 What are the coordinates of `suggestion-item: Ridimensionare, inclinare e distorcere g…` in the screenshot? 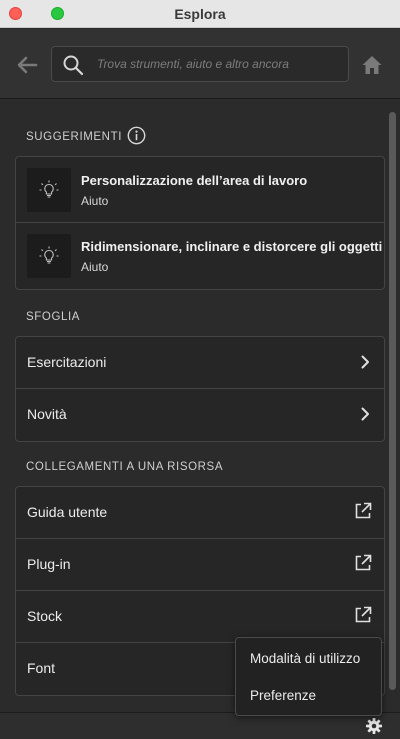 It's located at (200, 256).